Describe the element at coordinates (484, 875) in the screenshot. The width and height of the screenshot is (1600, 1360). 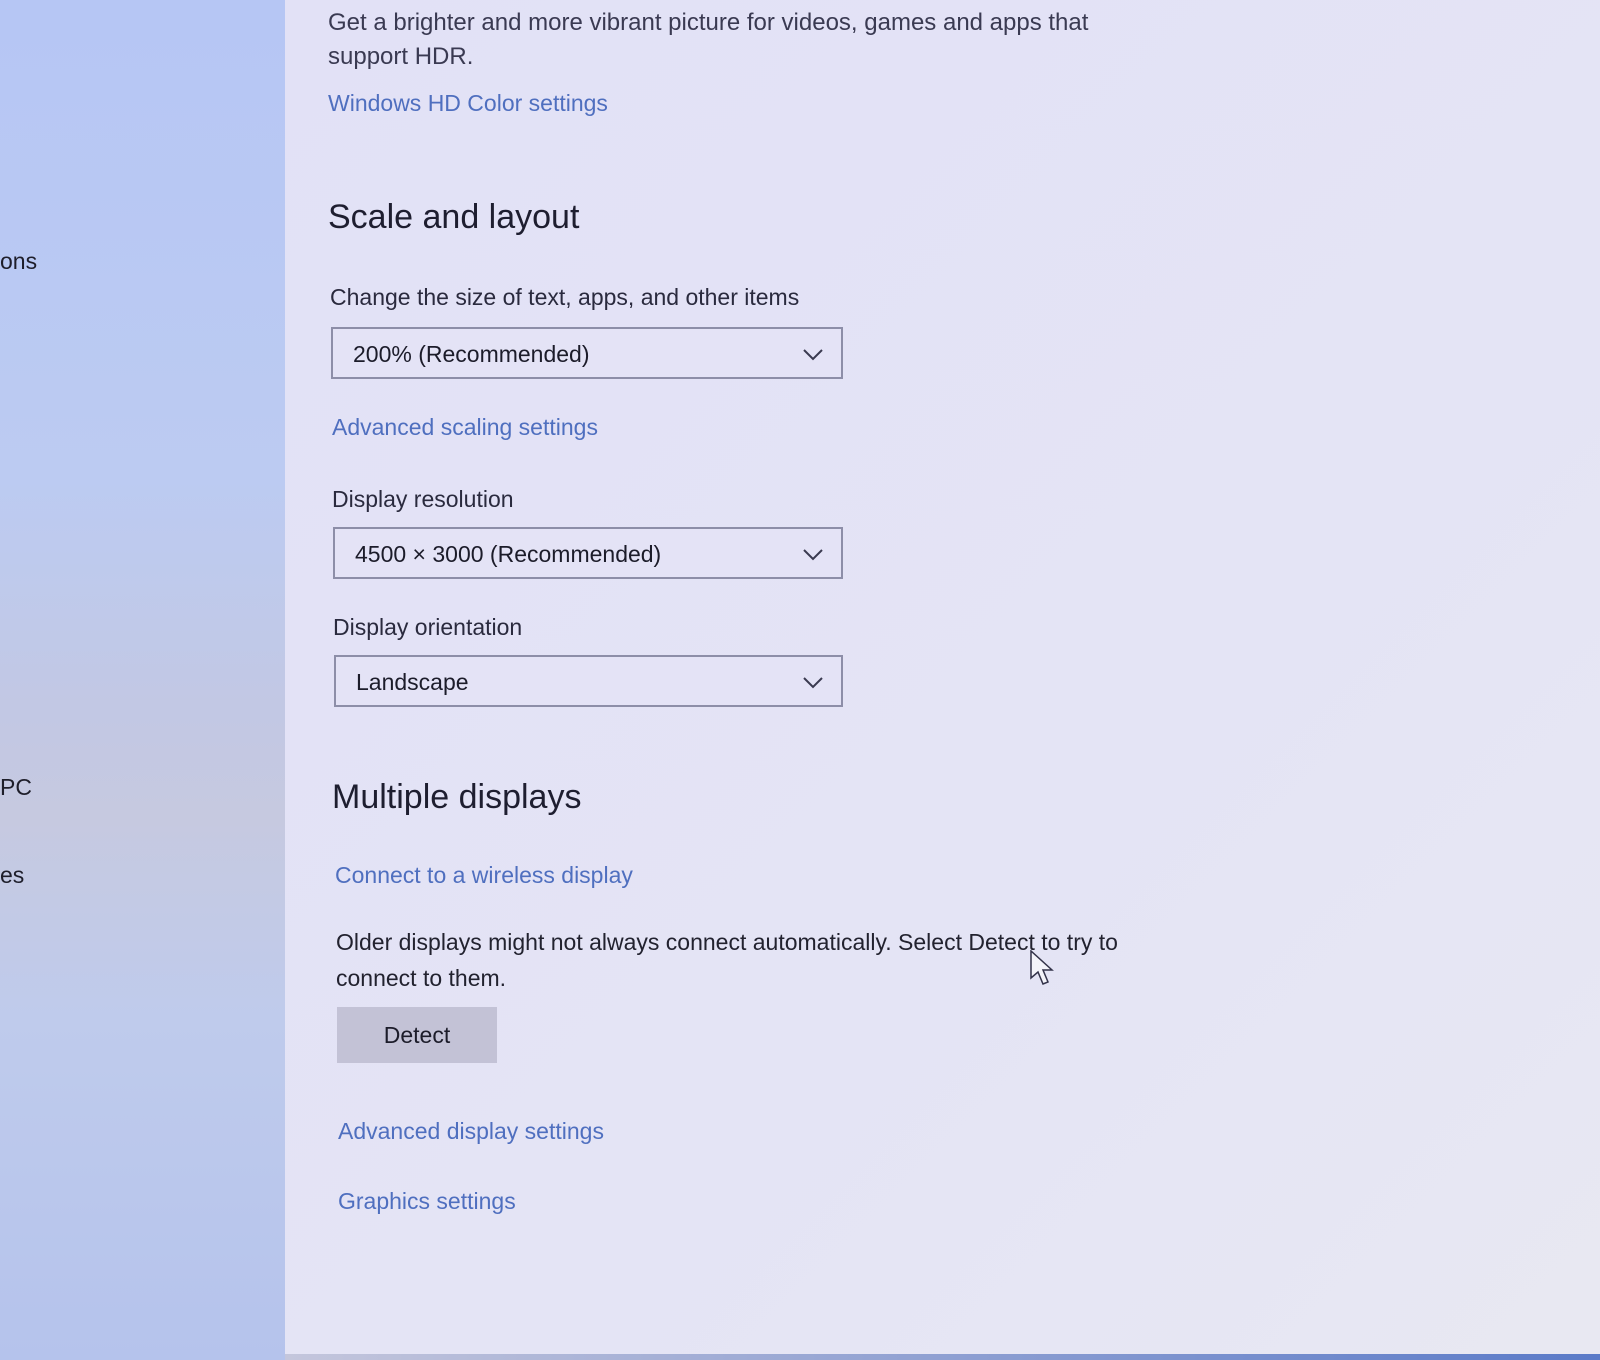
I see `wireless-display-link: Connect to a wireless display` at that location.